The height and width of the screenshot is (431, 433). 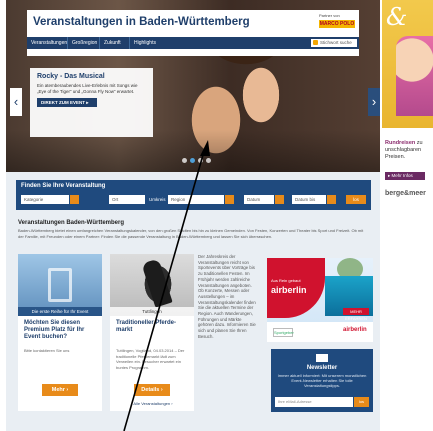 What do you see at coordinates (141, 22) in the screenshot?
I see `site-title: Veranstaltungen in Baden-Württemberg` at bounding box center [141, 22].